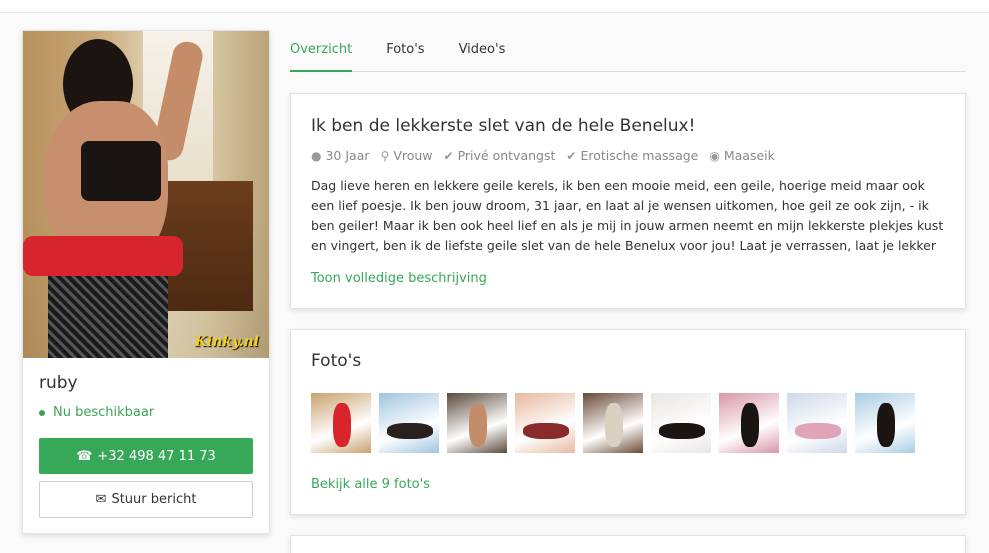 The height and width of the screenshot is (553, 989). What do you see at coordinates (399, 278) in the screenshot?
I see `show-full-description-link: Toon volledige beschrijving` at bounding box center [399, 278].